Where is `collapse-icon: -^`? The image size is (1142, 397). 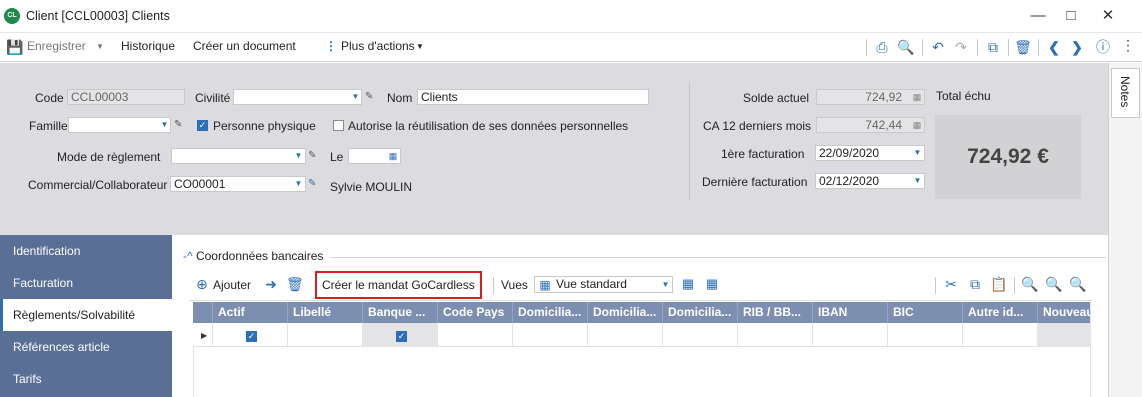 collapse-icon: -^ is located at coordinates (189, 256).